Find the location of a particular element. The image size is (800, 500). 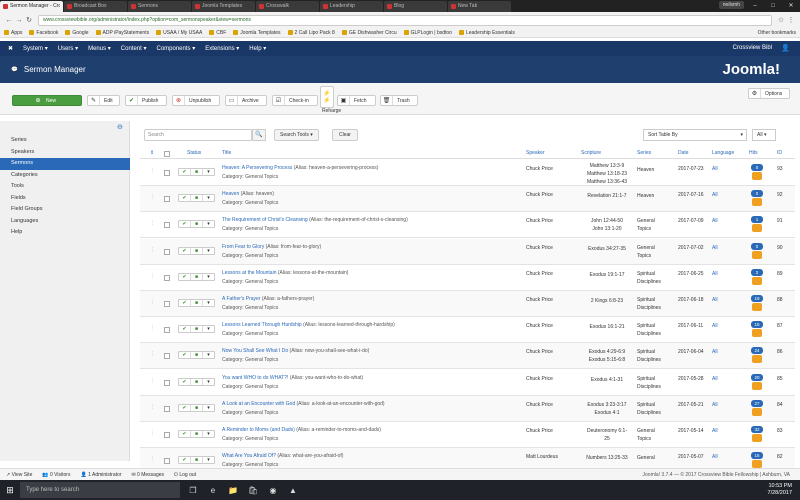

task-view-icon: ❐ is located at coordinates (193, 490).